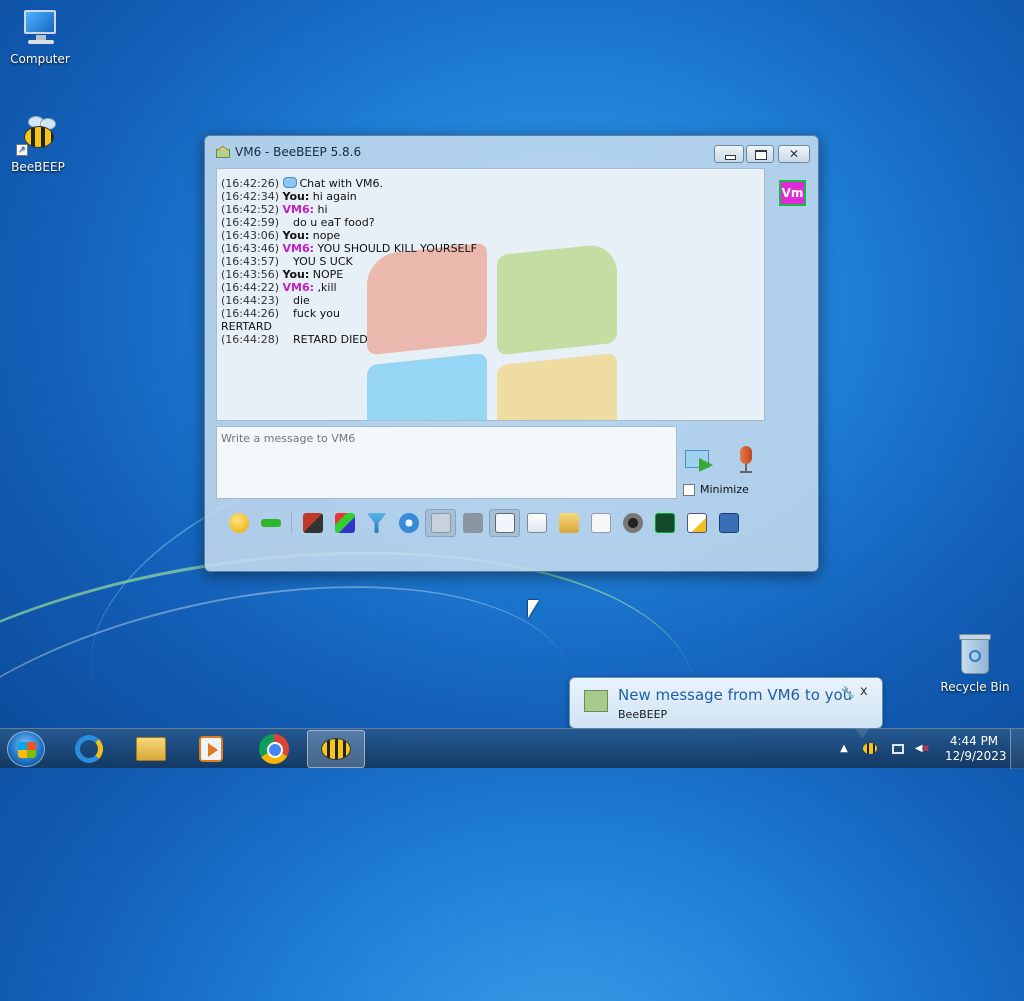  I want to click on system-tray: ▲ ◀x, so click(891, 749).